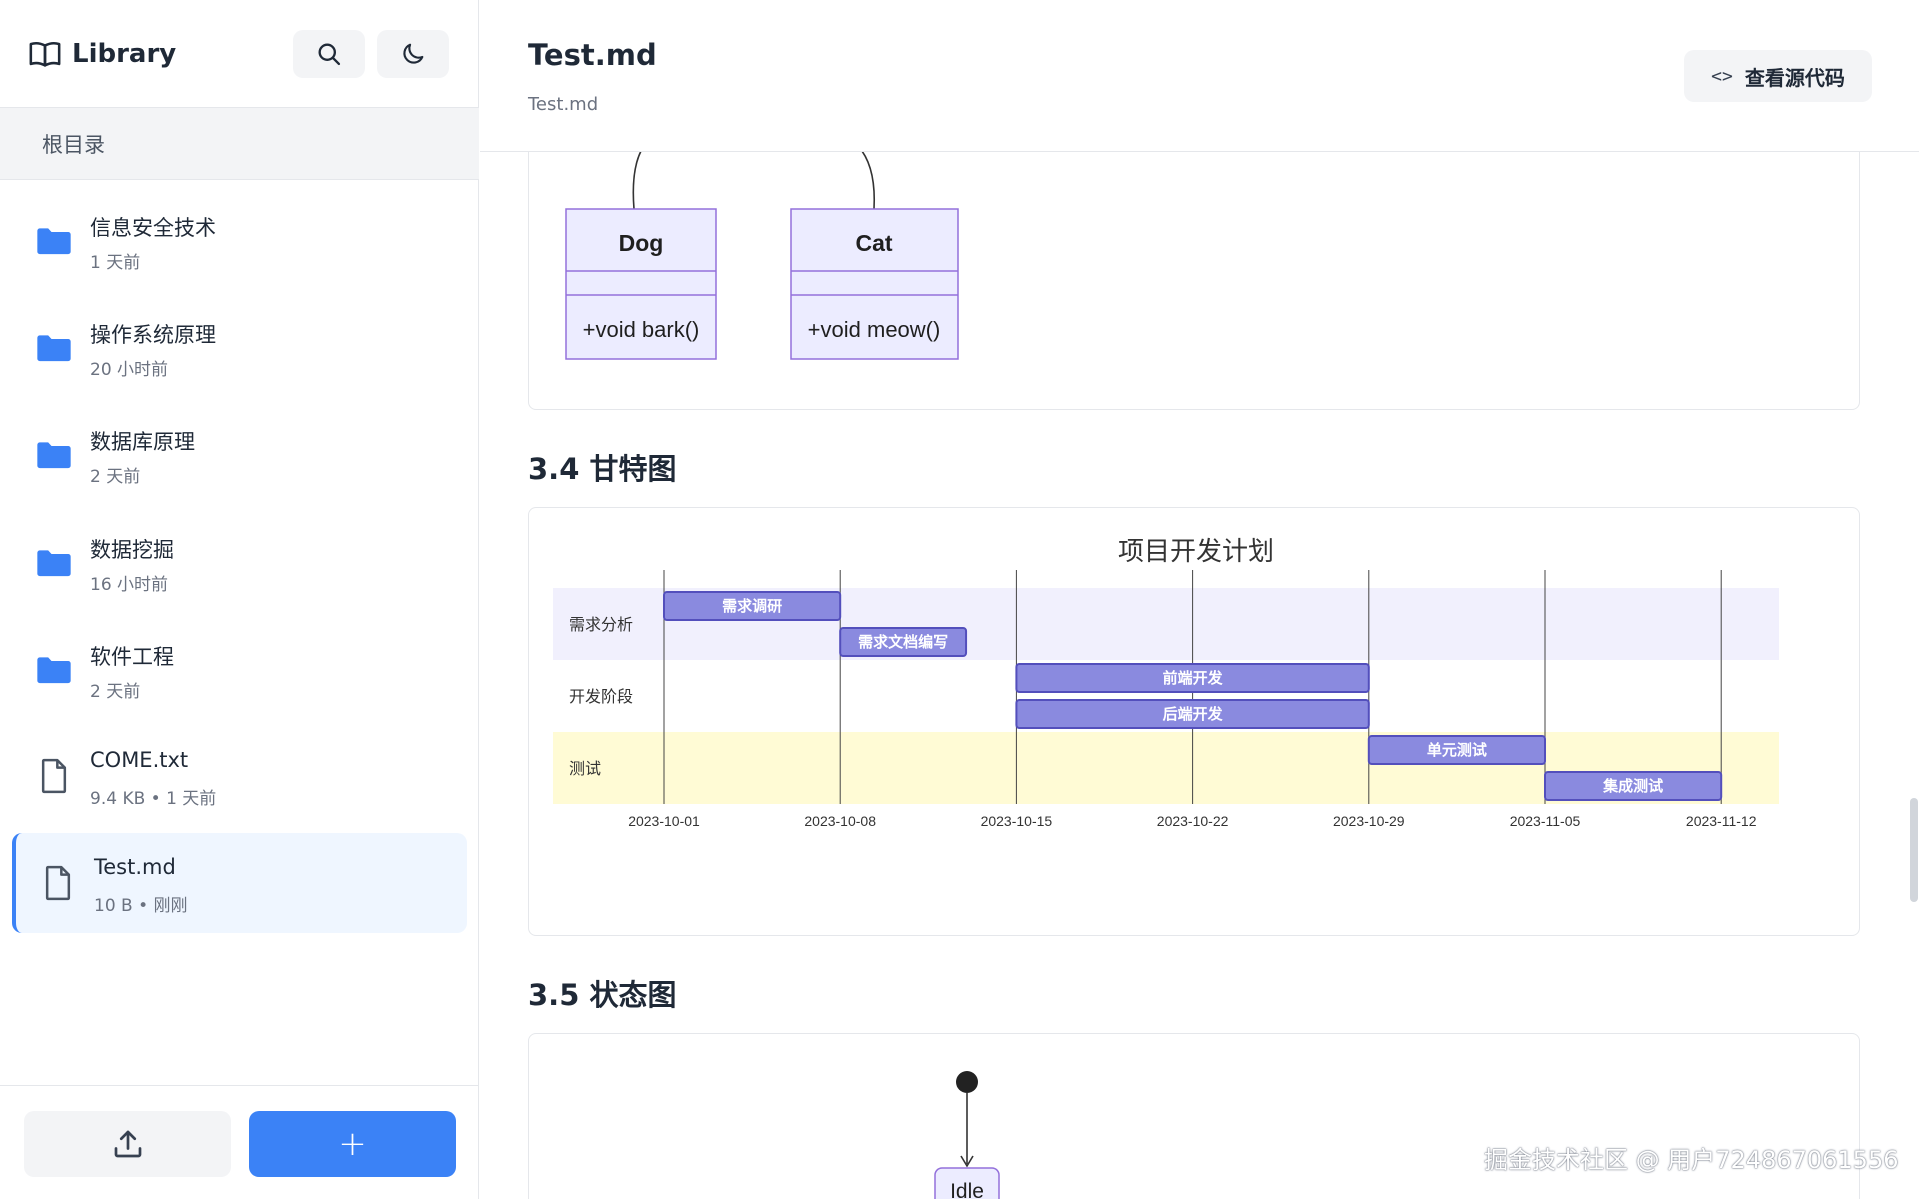 This screenshot has width=1919, height=1199. What do you see at coordinates (873, 243) in the screenshot?
I see `class-name: Cat` at bounding box center [873, 243].